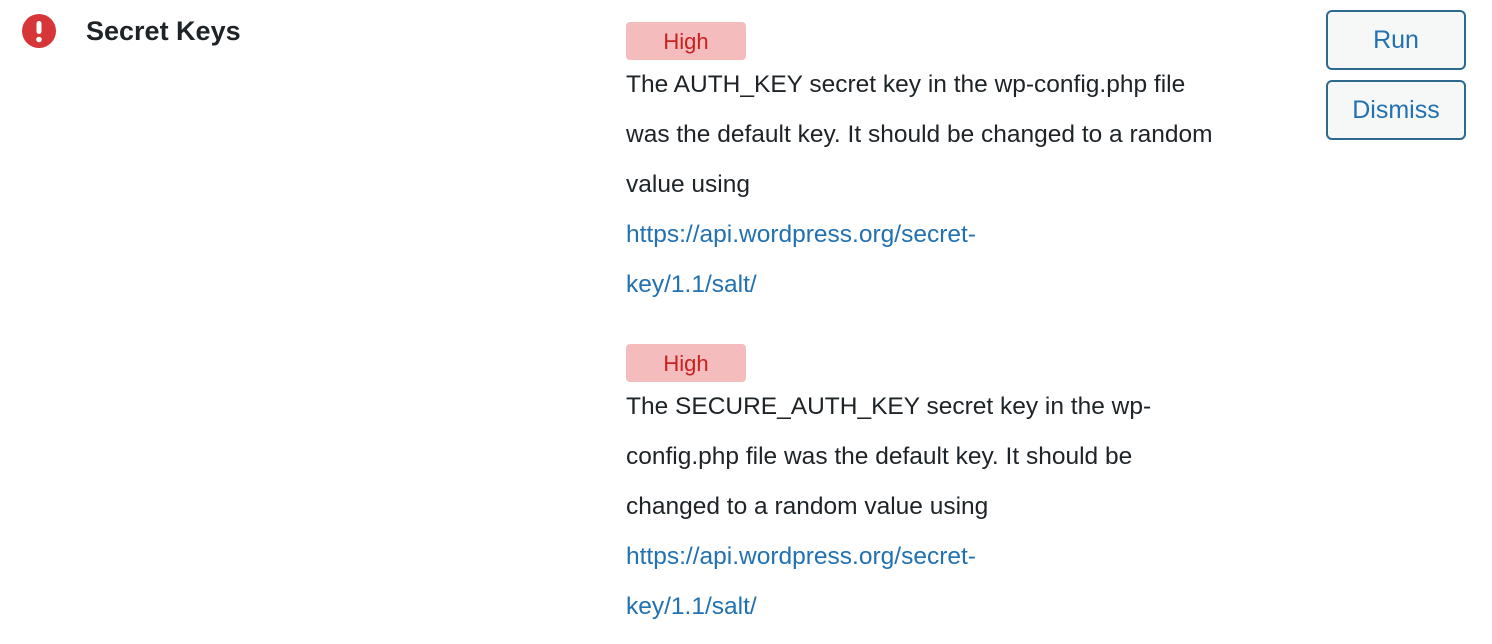  What do you see at coordinates (807, 506) in the screenshot?
I see `description-line: changed to a random value using` at bounding box center [807, 506].